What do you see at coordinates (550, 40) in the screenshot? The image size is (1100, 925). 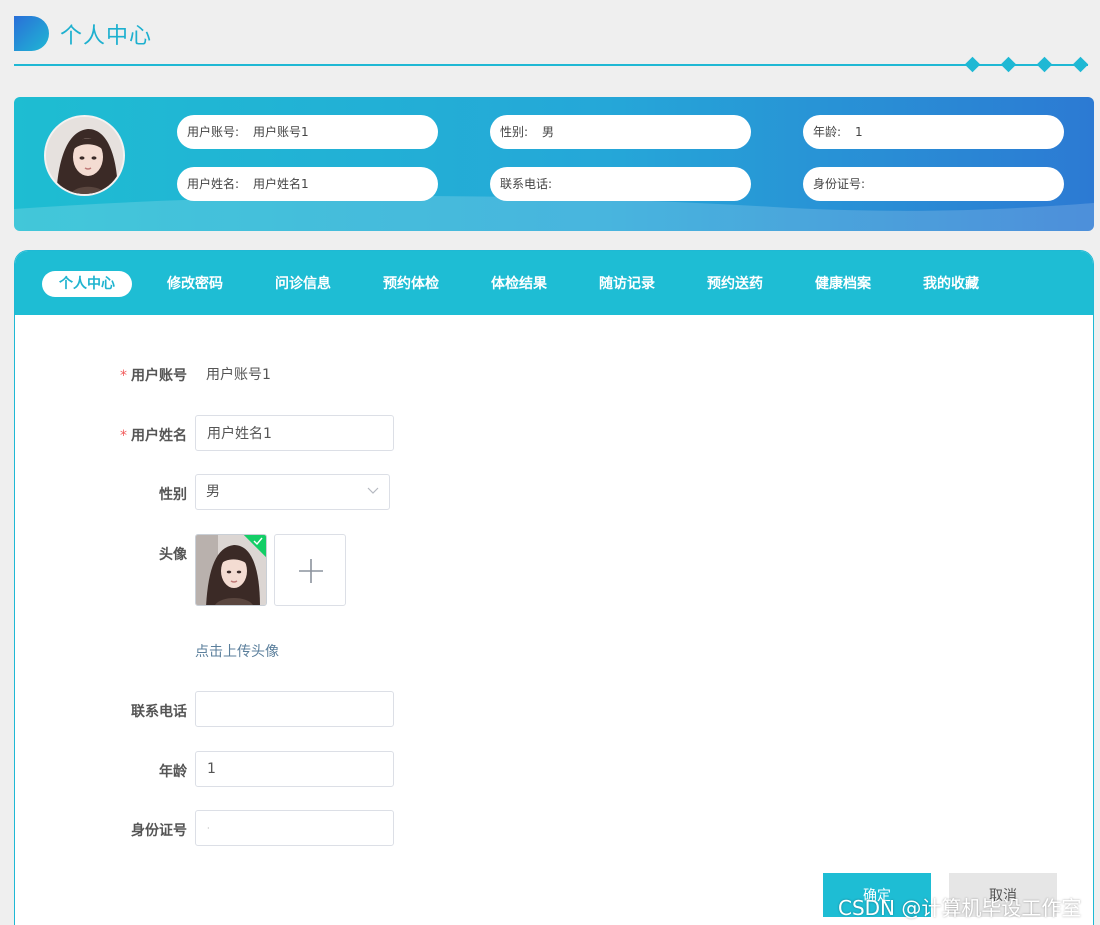 I see `title-bar: 个人中心` at bounding box center [550, 40].